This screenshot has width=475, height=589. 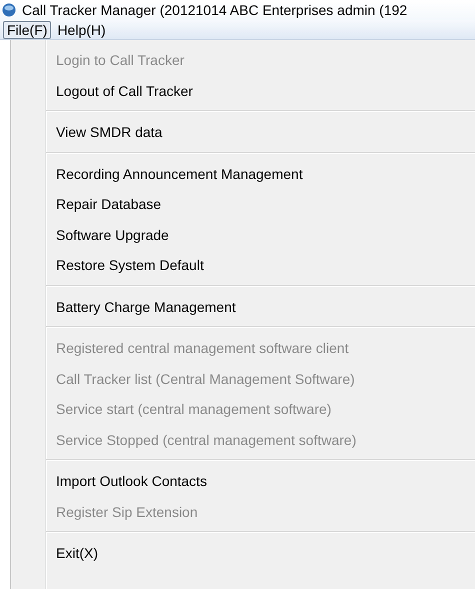 I want to click on menu-item: Import Outlook Contacts, so click(x=265, y=481).